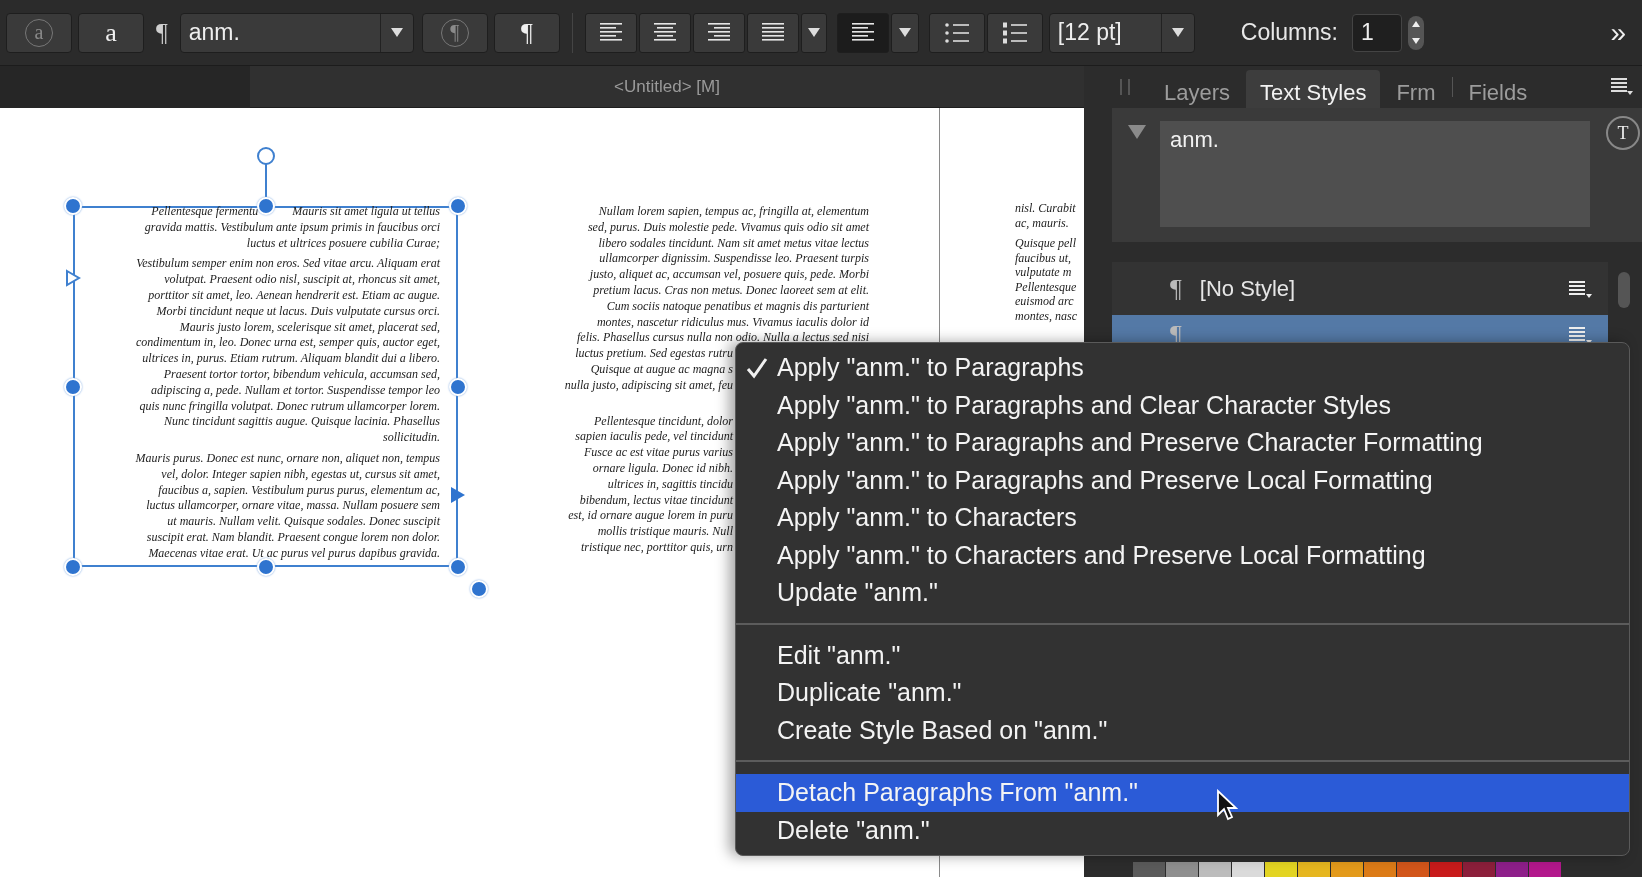 This screenshot has width=1642, height=877. Describe the element at coordinates (1227, 806) in the screenshot. I see `mouse-pointer-icon` at that location.